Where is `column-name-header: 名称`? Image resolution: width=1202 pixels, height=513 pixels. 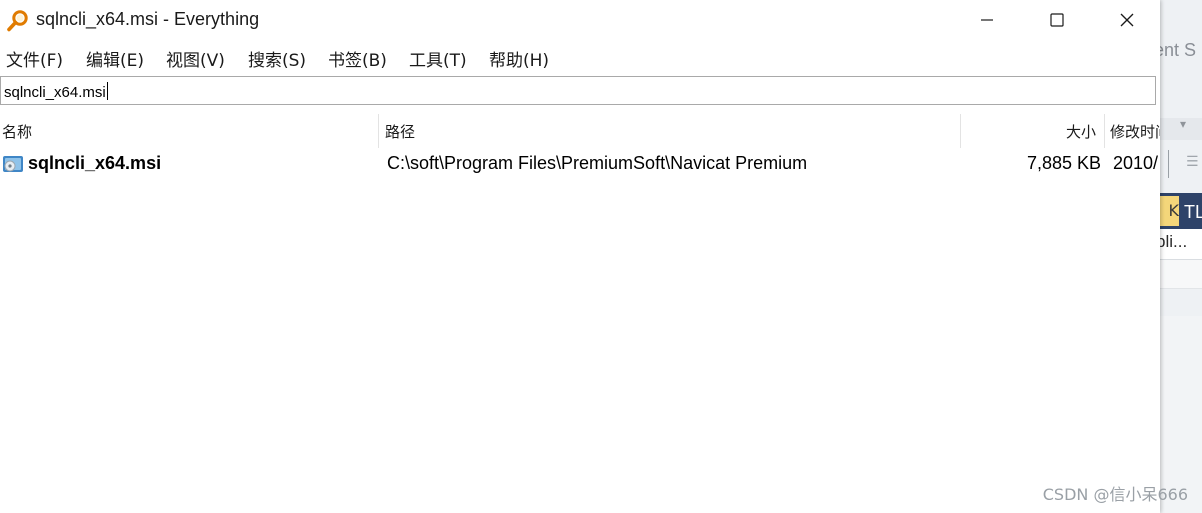
column-name-header: 名称 is located at coordinates (17, 131).